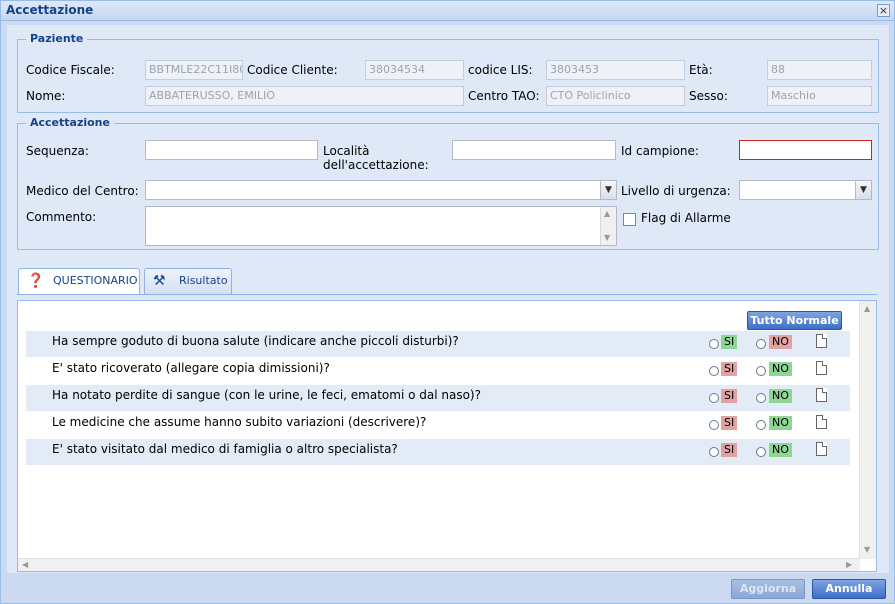 The height and width of the screenshot is (604, 895). What do you see at coordinates (447, 11) in the screenshot?
I see `title-bar: Accettazione ×` at bounding box center [447, 11].